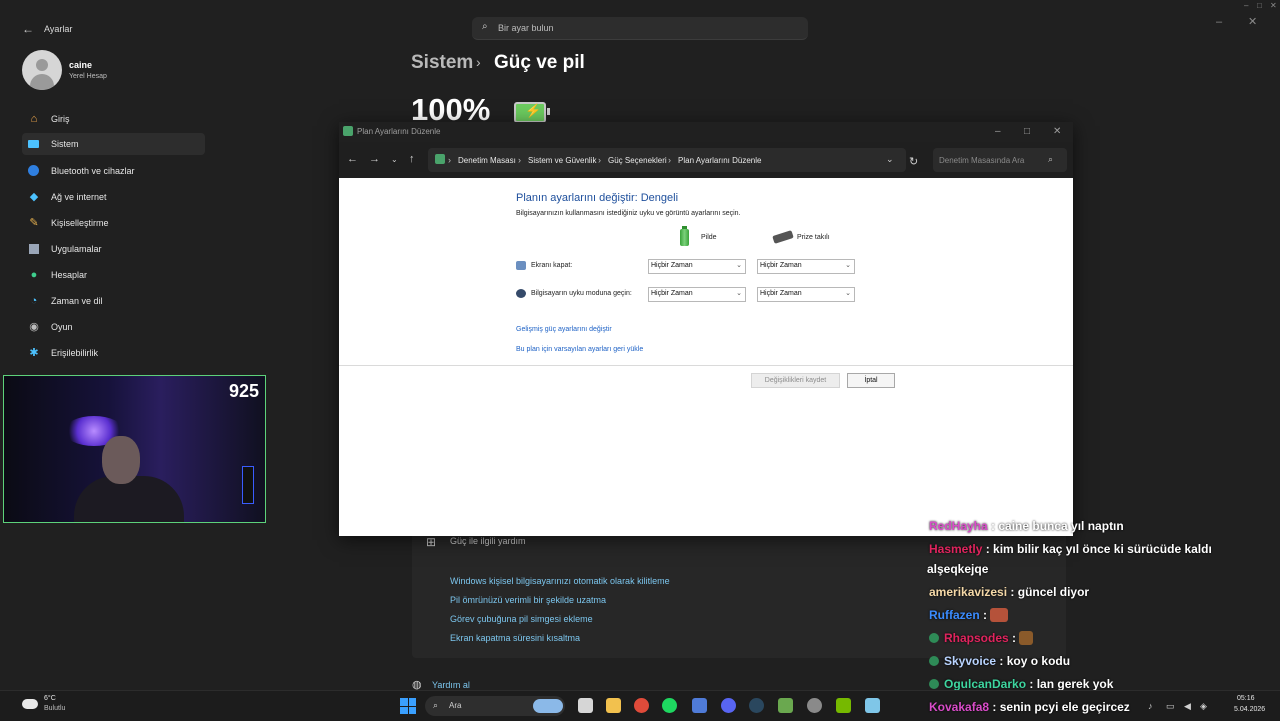 The height and width of the screenshot is (721, 1280). Describe the element at coordinates (934, 684) in the screenshot. I see `chat-badge-icon` at that location.